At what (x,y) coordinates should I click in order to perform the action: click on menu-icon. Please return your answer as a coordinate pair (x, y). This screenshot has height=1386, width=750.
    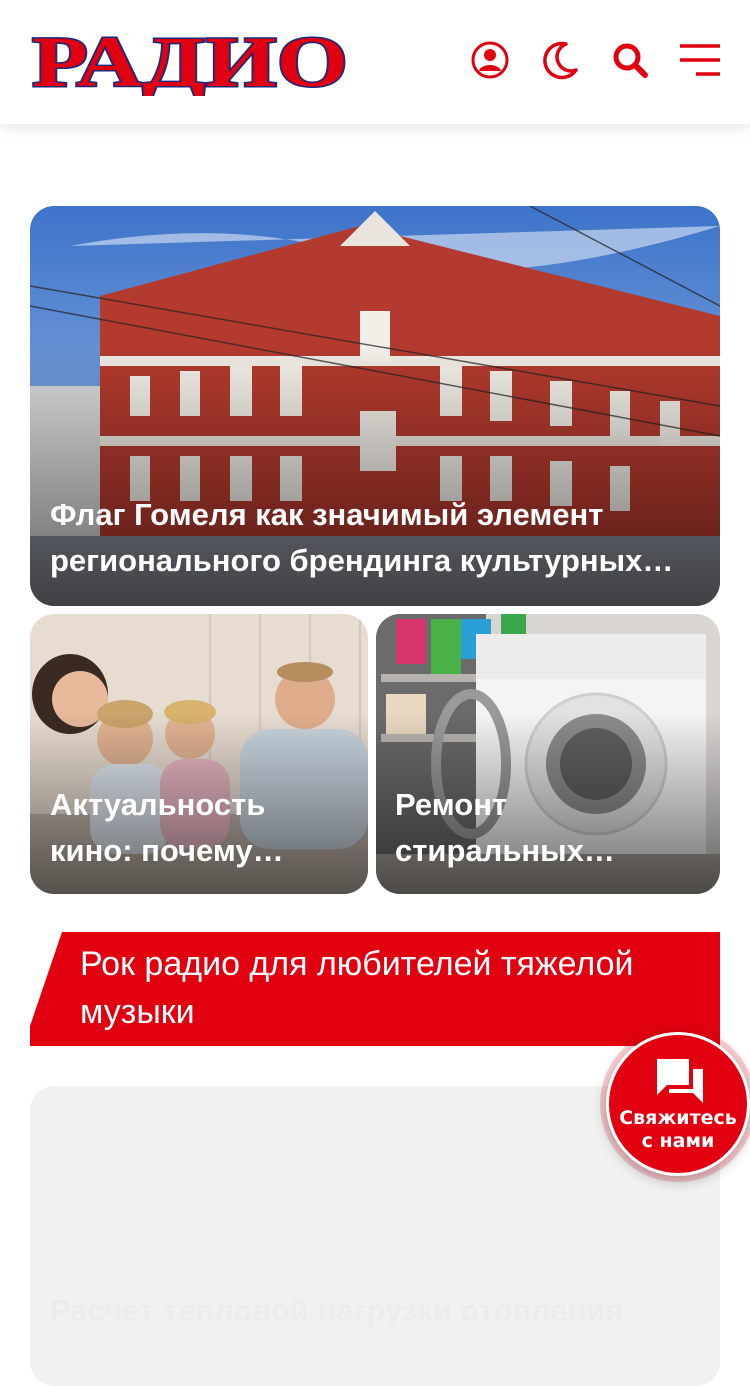
    Looking at the image, I should click on (701, 60).